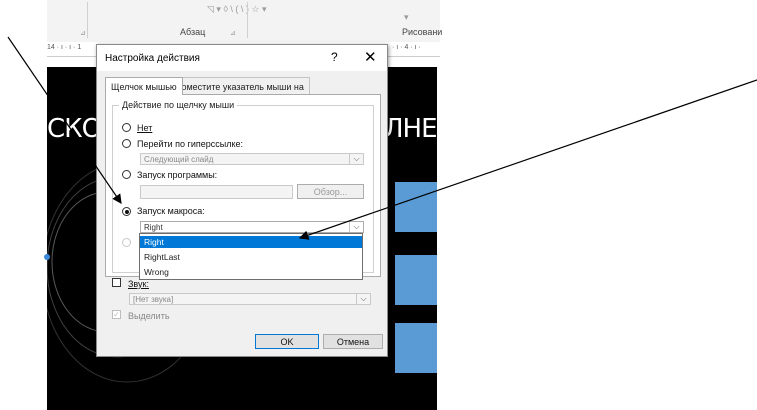 This screenshot has height=410, width=757. Describe the element at coordinates (250, 299) in the screenshot. I see `sound-select: [Нет звука] ⌵` at that location.